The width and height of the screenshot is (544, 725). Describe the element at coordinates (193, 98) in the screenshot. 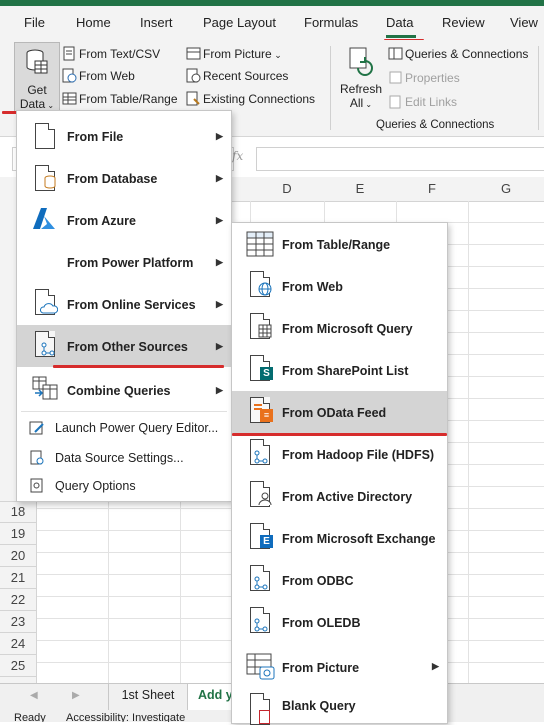

I see `existing-connections-icon` at that location.